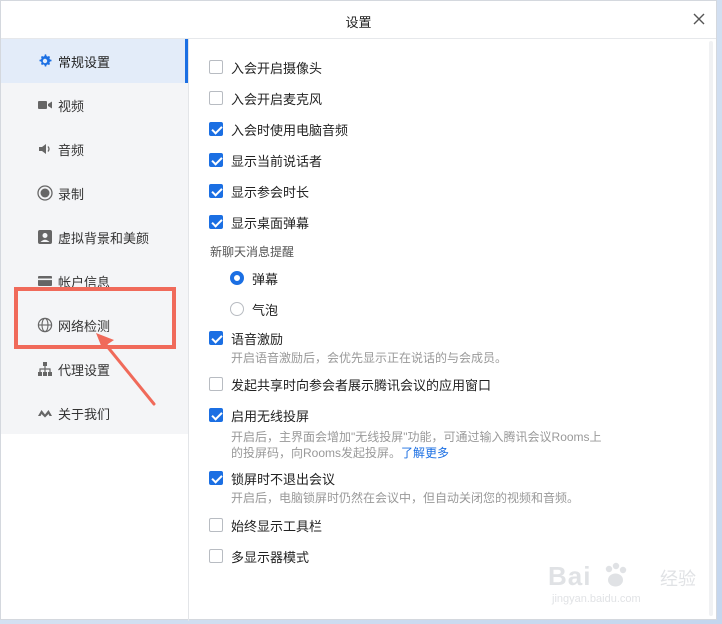 This screenshot has width=722, height=624. I want to click on show-duration-option: 显示参会时长, so click(259, 191).